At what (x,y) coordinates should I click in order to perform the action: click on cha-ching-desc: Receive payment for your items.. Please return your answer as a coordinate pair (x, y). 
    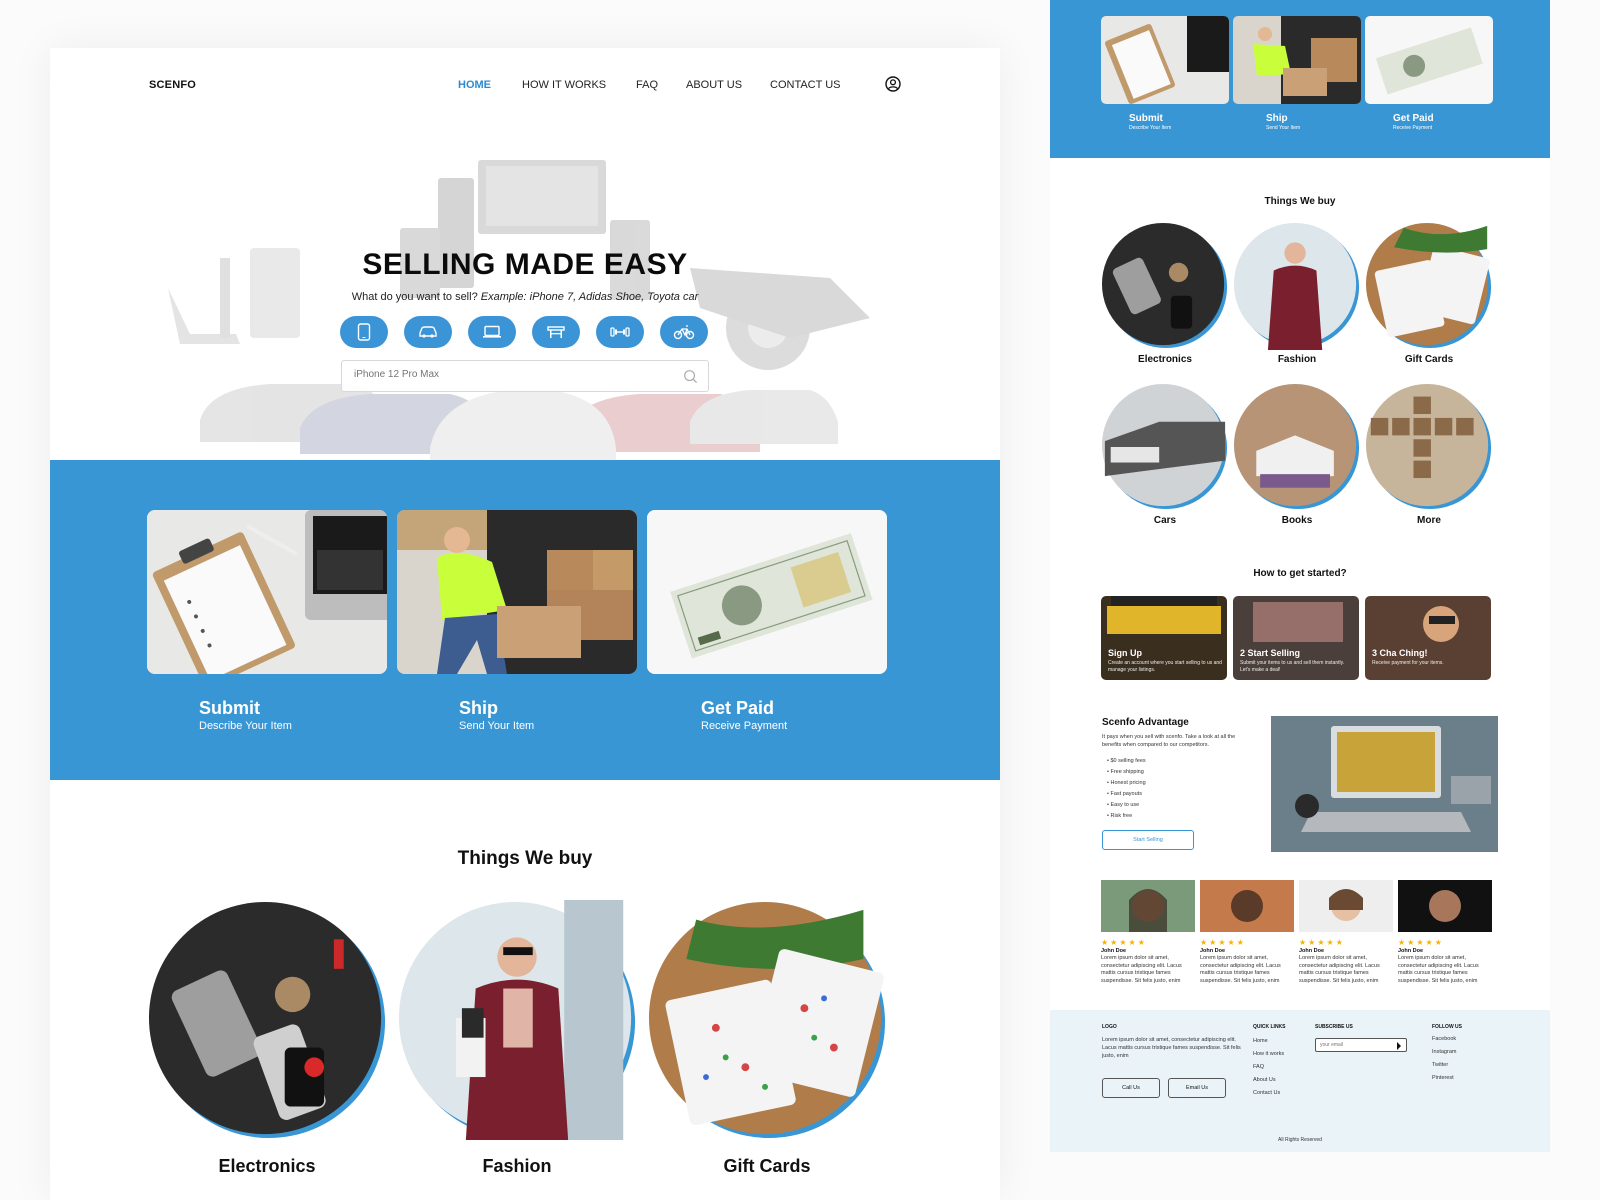
    Looking at the image, I should click on (1408, 663).